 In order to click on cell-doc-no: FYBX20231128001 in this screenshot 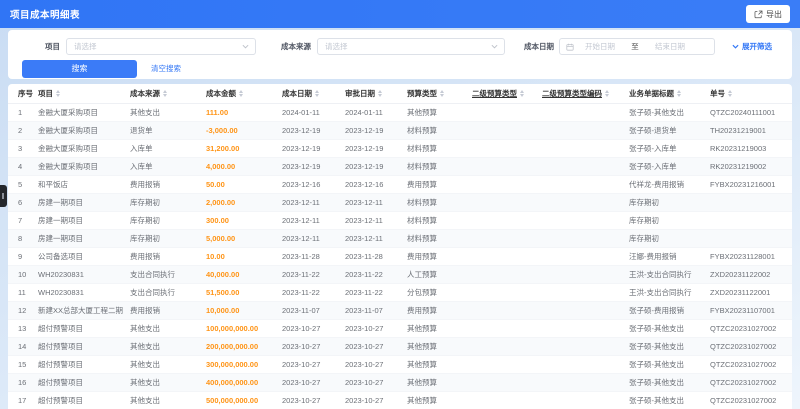, I will do `click(751, 256)`.